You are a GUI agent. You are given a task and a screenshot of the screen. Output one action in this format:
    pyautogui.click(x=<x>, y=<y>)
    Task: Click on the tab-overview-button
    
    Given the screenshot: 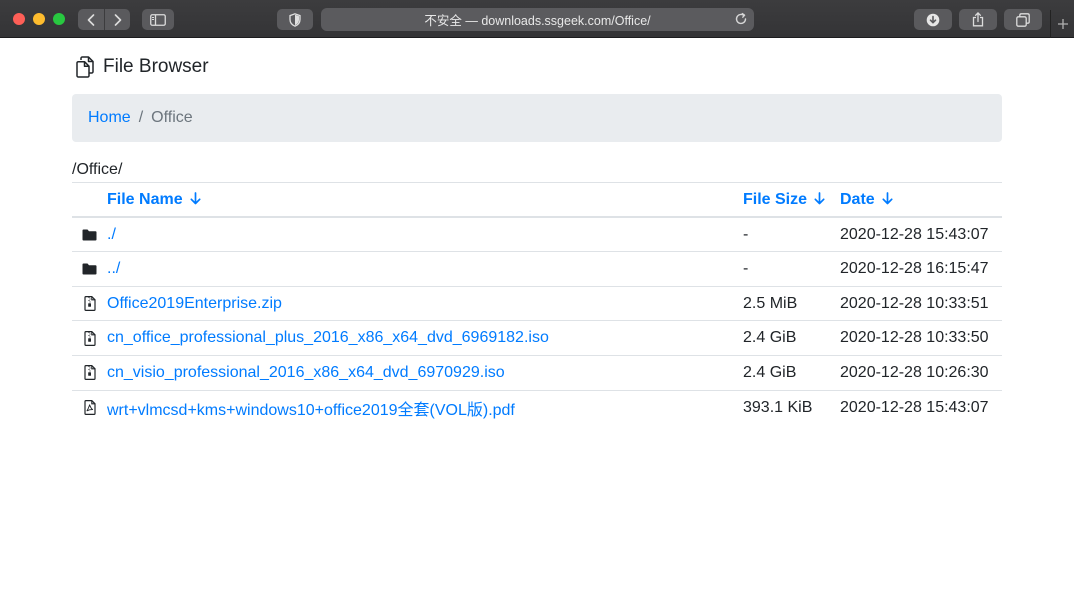 What is the action you would take?
    pyautogui.click(x=1023, y=19)
    